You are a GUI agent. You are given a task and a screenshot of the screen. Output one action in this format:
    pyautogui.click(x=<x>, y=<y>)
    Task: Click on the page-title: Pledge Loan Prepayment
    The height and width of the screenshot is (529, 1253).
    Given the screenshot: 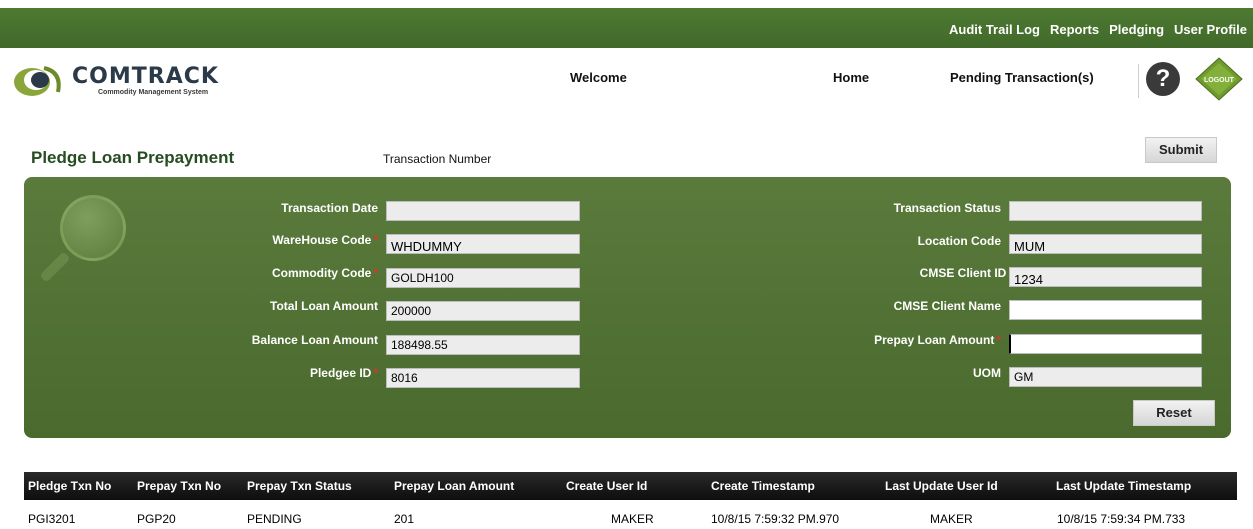 What is the action you would take?
    pyautogui.click(x=133, y=157)
    